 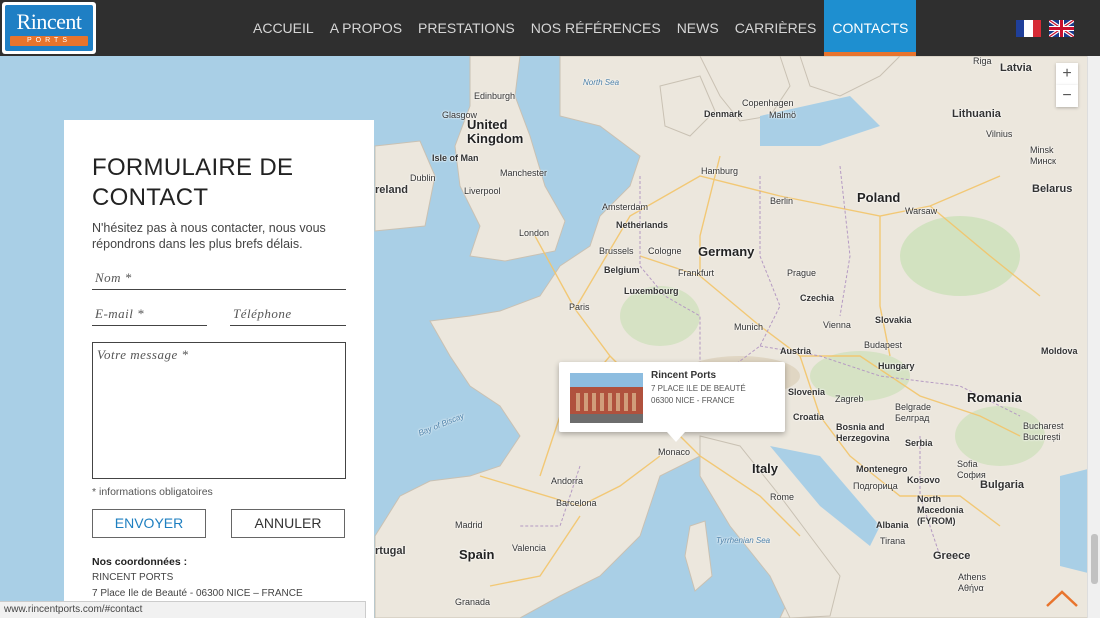 What do you see at coordinates (1062, 598) in the screenshot?
I see `back-to-top-icon` at bounding box center [1062, 598].